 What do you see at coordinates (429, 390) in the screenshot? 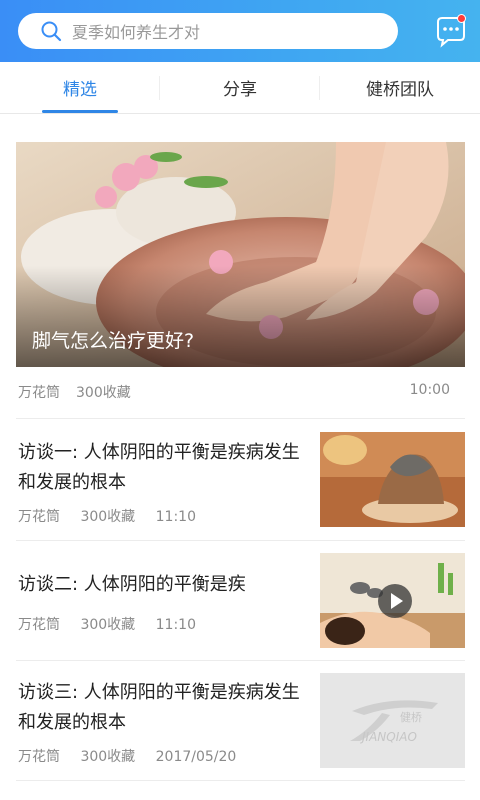
I see `article-time: 10:00` at bounding box center [429, 390].